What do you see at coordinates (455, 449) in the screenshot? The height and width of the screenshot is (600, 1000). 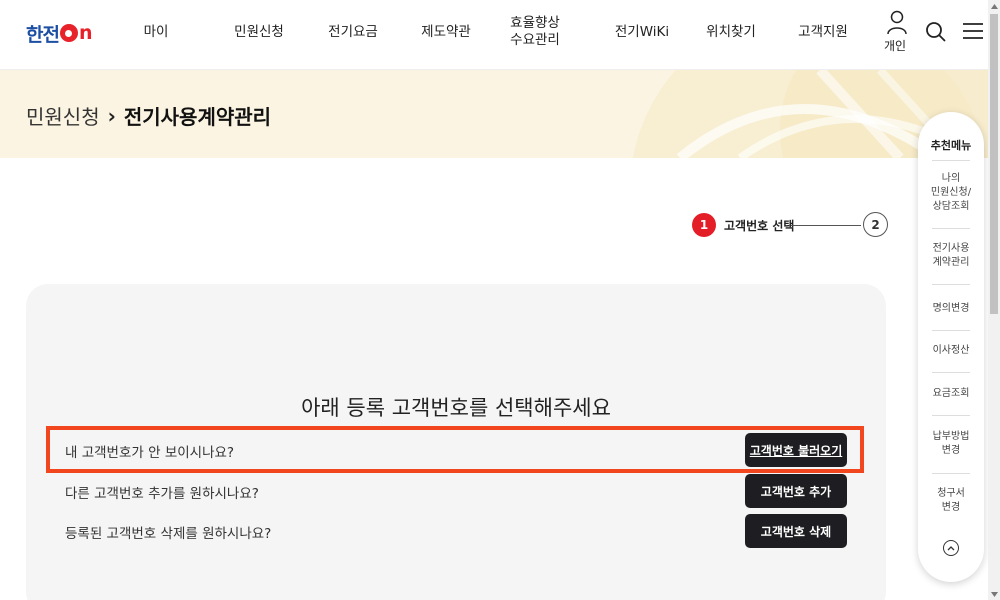 I see `highlight-annotation` at bounding box center [455, 449].